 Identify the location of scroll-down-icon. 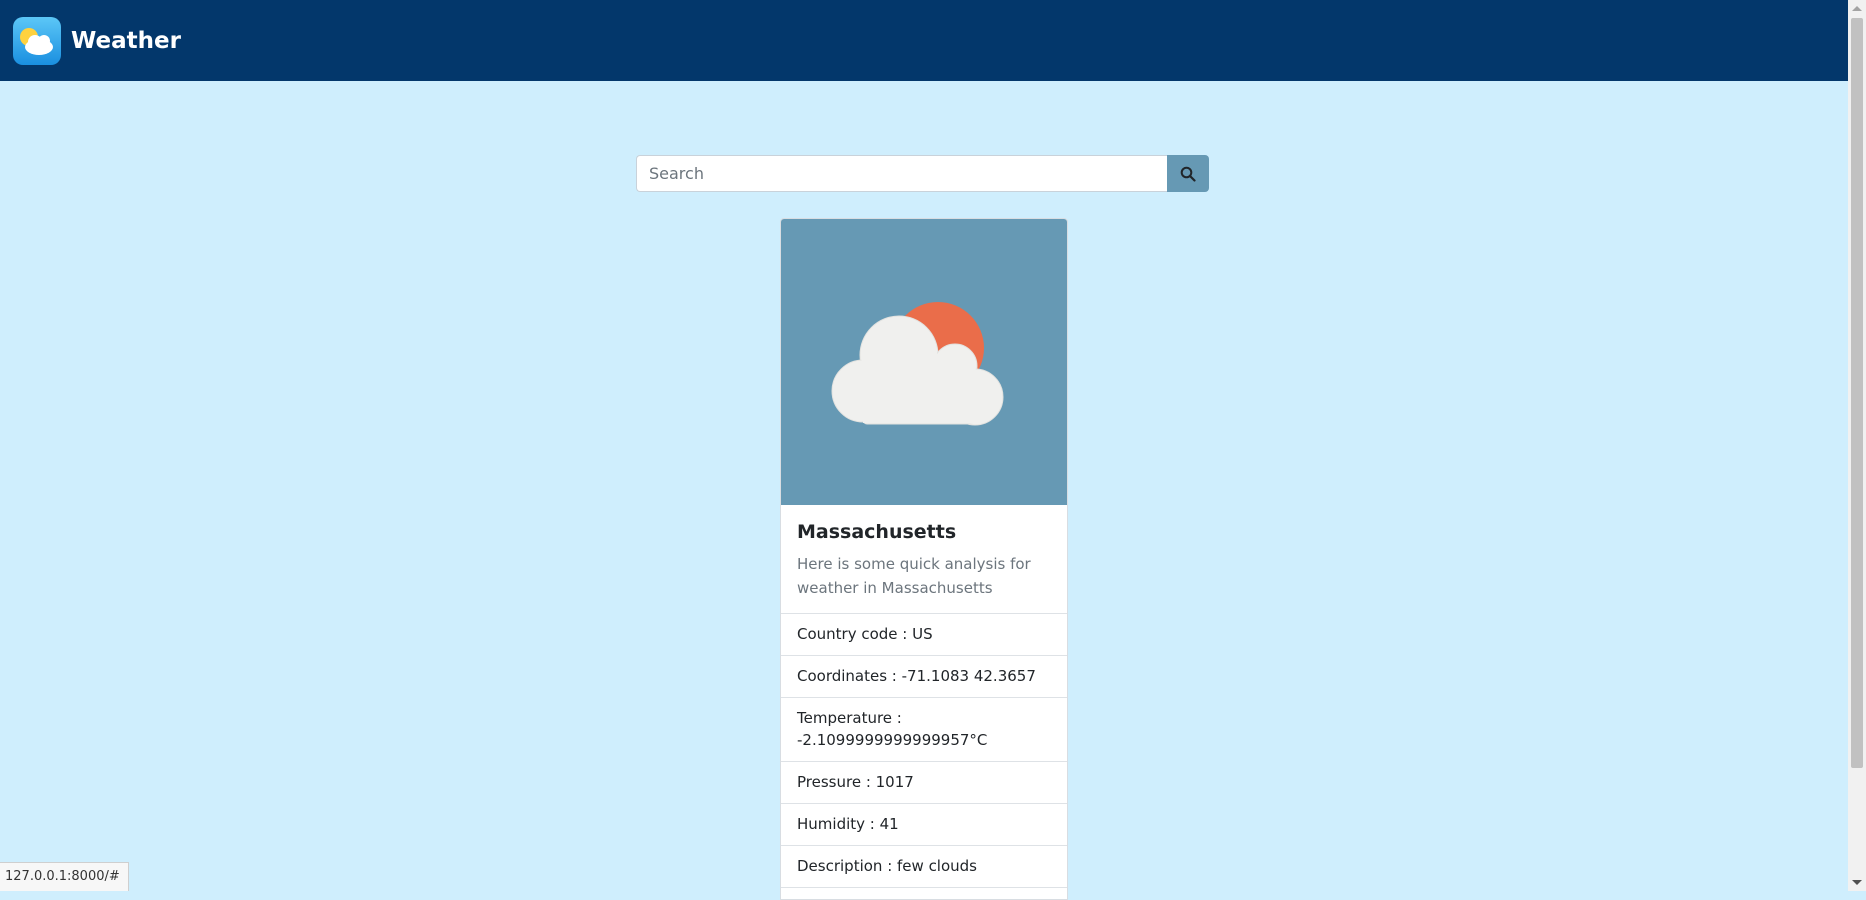
(1857, 882).